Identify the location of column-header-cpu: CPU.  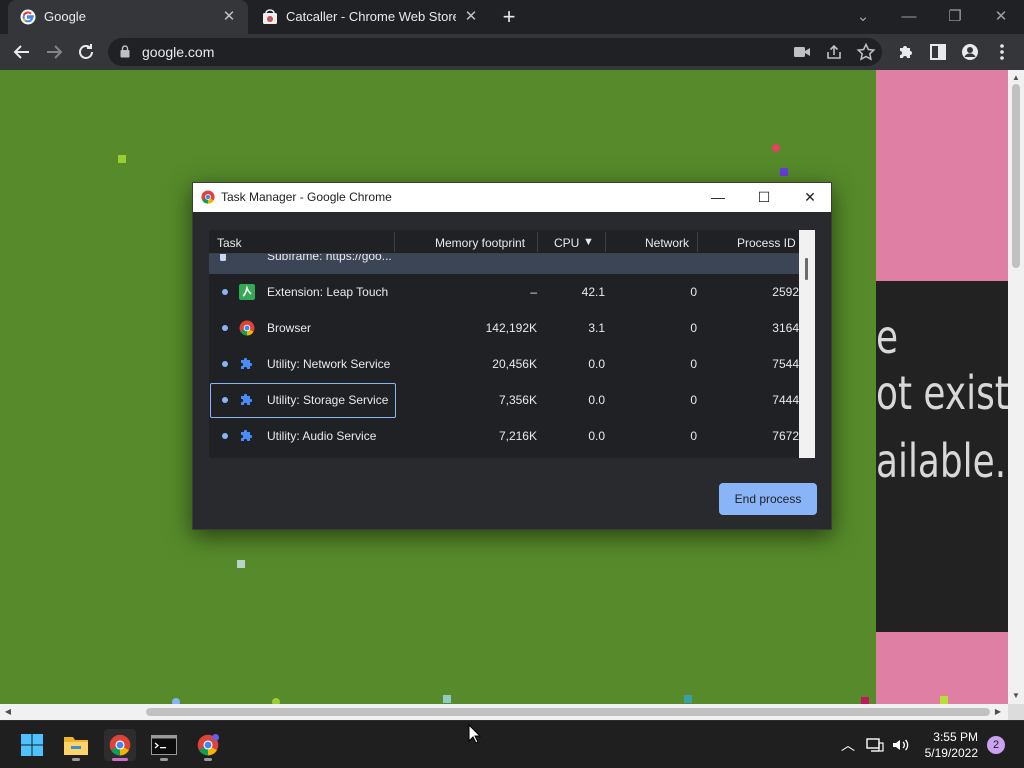
(566, 243).